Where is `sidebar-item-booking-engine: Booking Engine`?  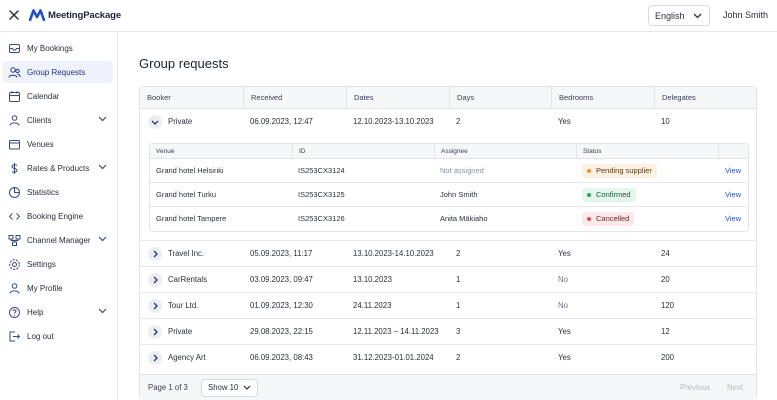
sidebar-item-booking-engine: Booking Engine is located at coordinates (58, 216).